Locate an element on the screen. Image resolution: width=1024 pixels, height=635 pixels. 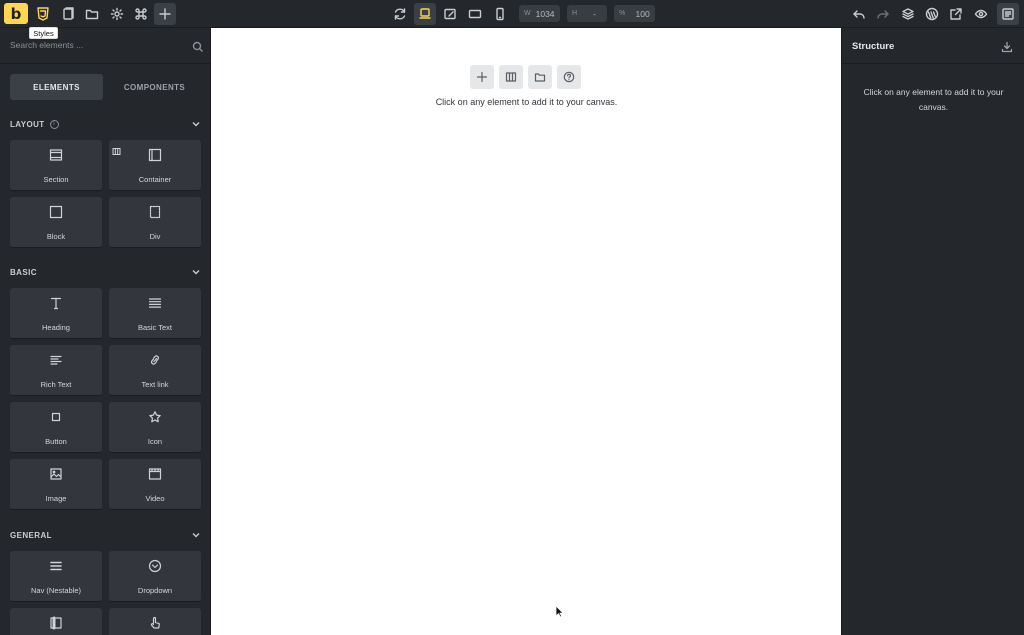
pages-icon is located at coordinates (68, 14).